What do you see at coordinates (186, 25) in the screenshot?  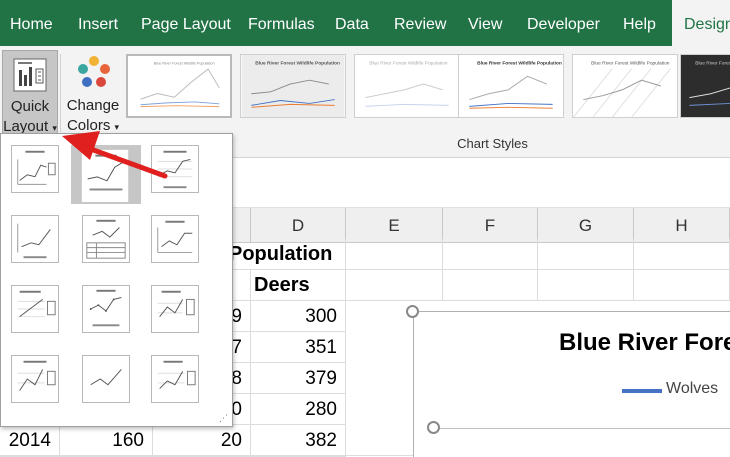 I see `tab-page-layout: Page Layout` at bounding box center [186, 25].